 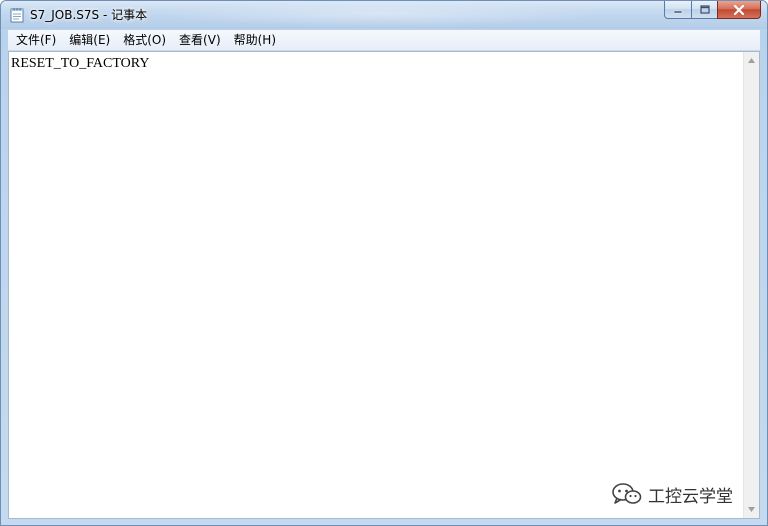 What do you see at coordinates (35, 40) in the screenshot?
I see `menu-file: 文件(F)` at bounding box center [35, 40].